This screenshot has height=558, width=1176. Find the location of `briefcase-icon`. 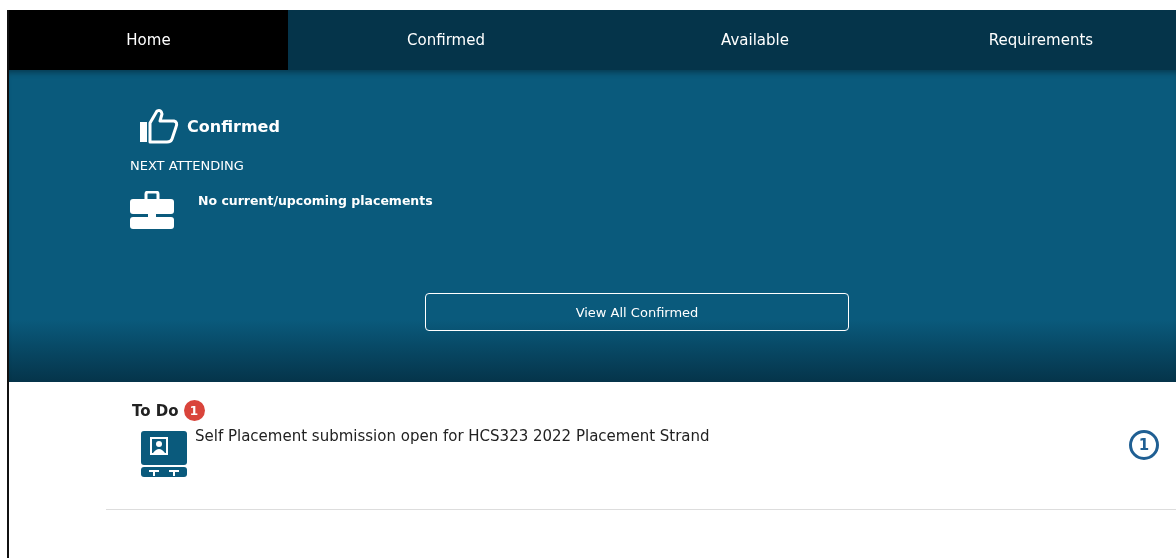

briefcase-icon is located at coordinates (152, 210).